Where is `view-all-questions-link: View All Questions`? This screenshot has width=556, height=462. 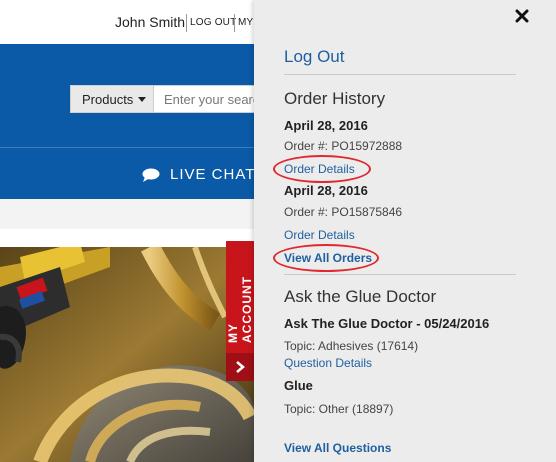
view-all-questions-link: View All Questions is located at coordinates (337, 448).